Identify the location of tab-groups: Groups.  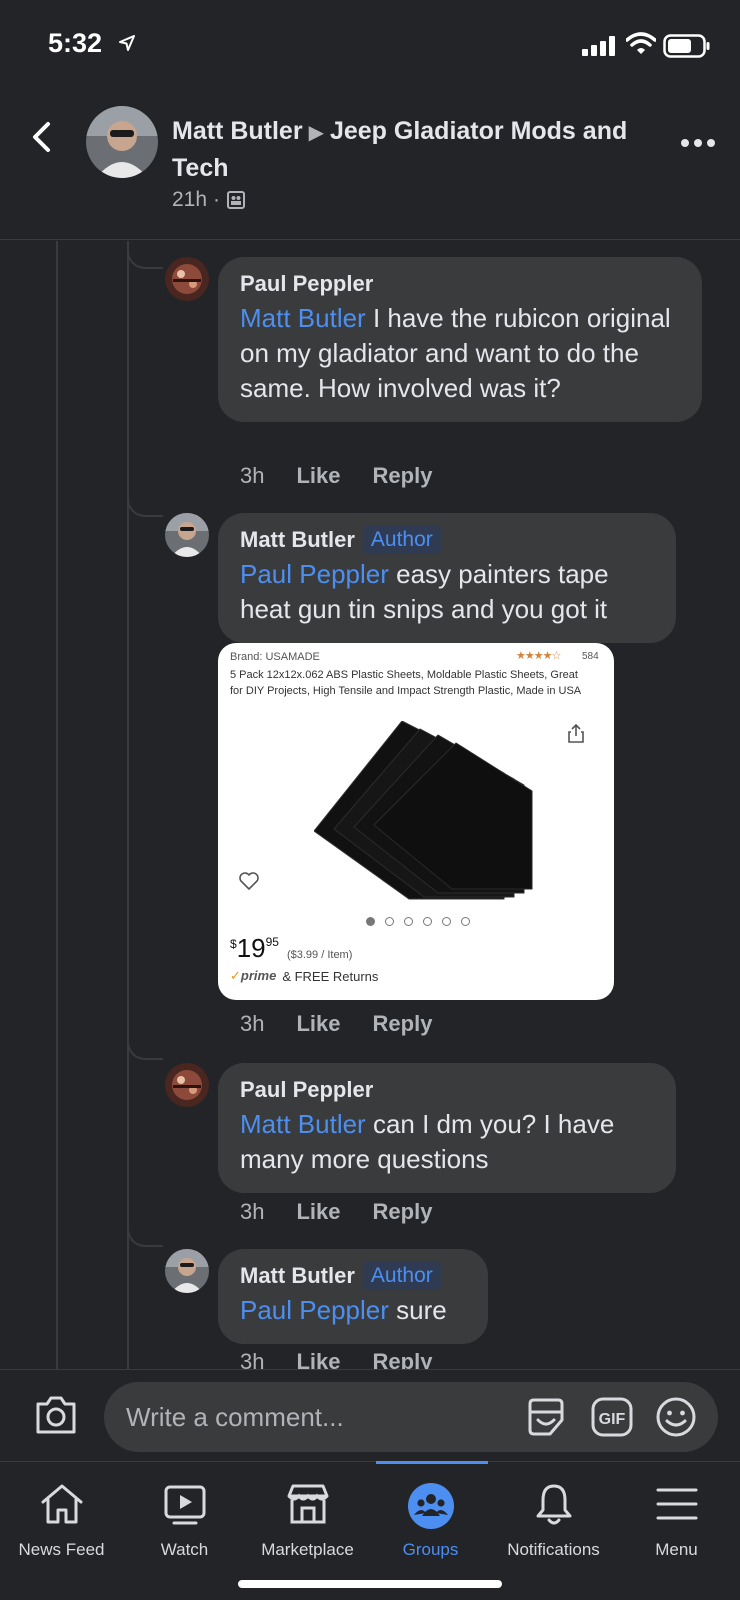
(430, 1512).